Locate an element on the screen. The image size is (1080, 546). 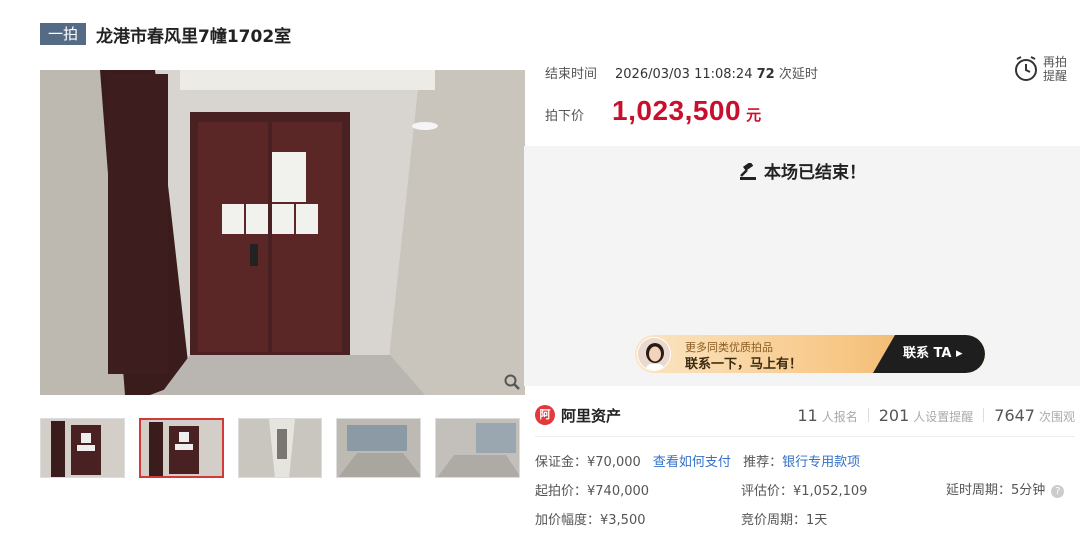
agent-avatar is located at coordinates (654, 354).